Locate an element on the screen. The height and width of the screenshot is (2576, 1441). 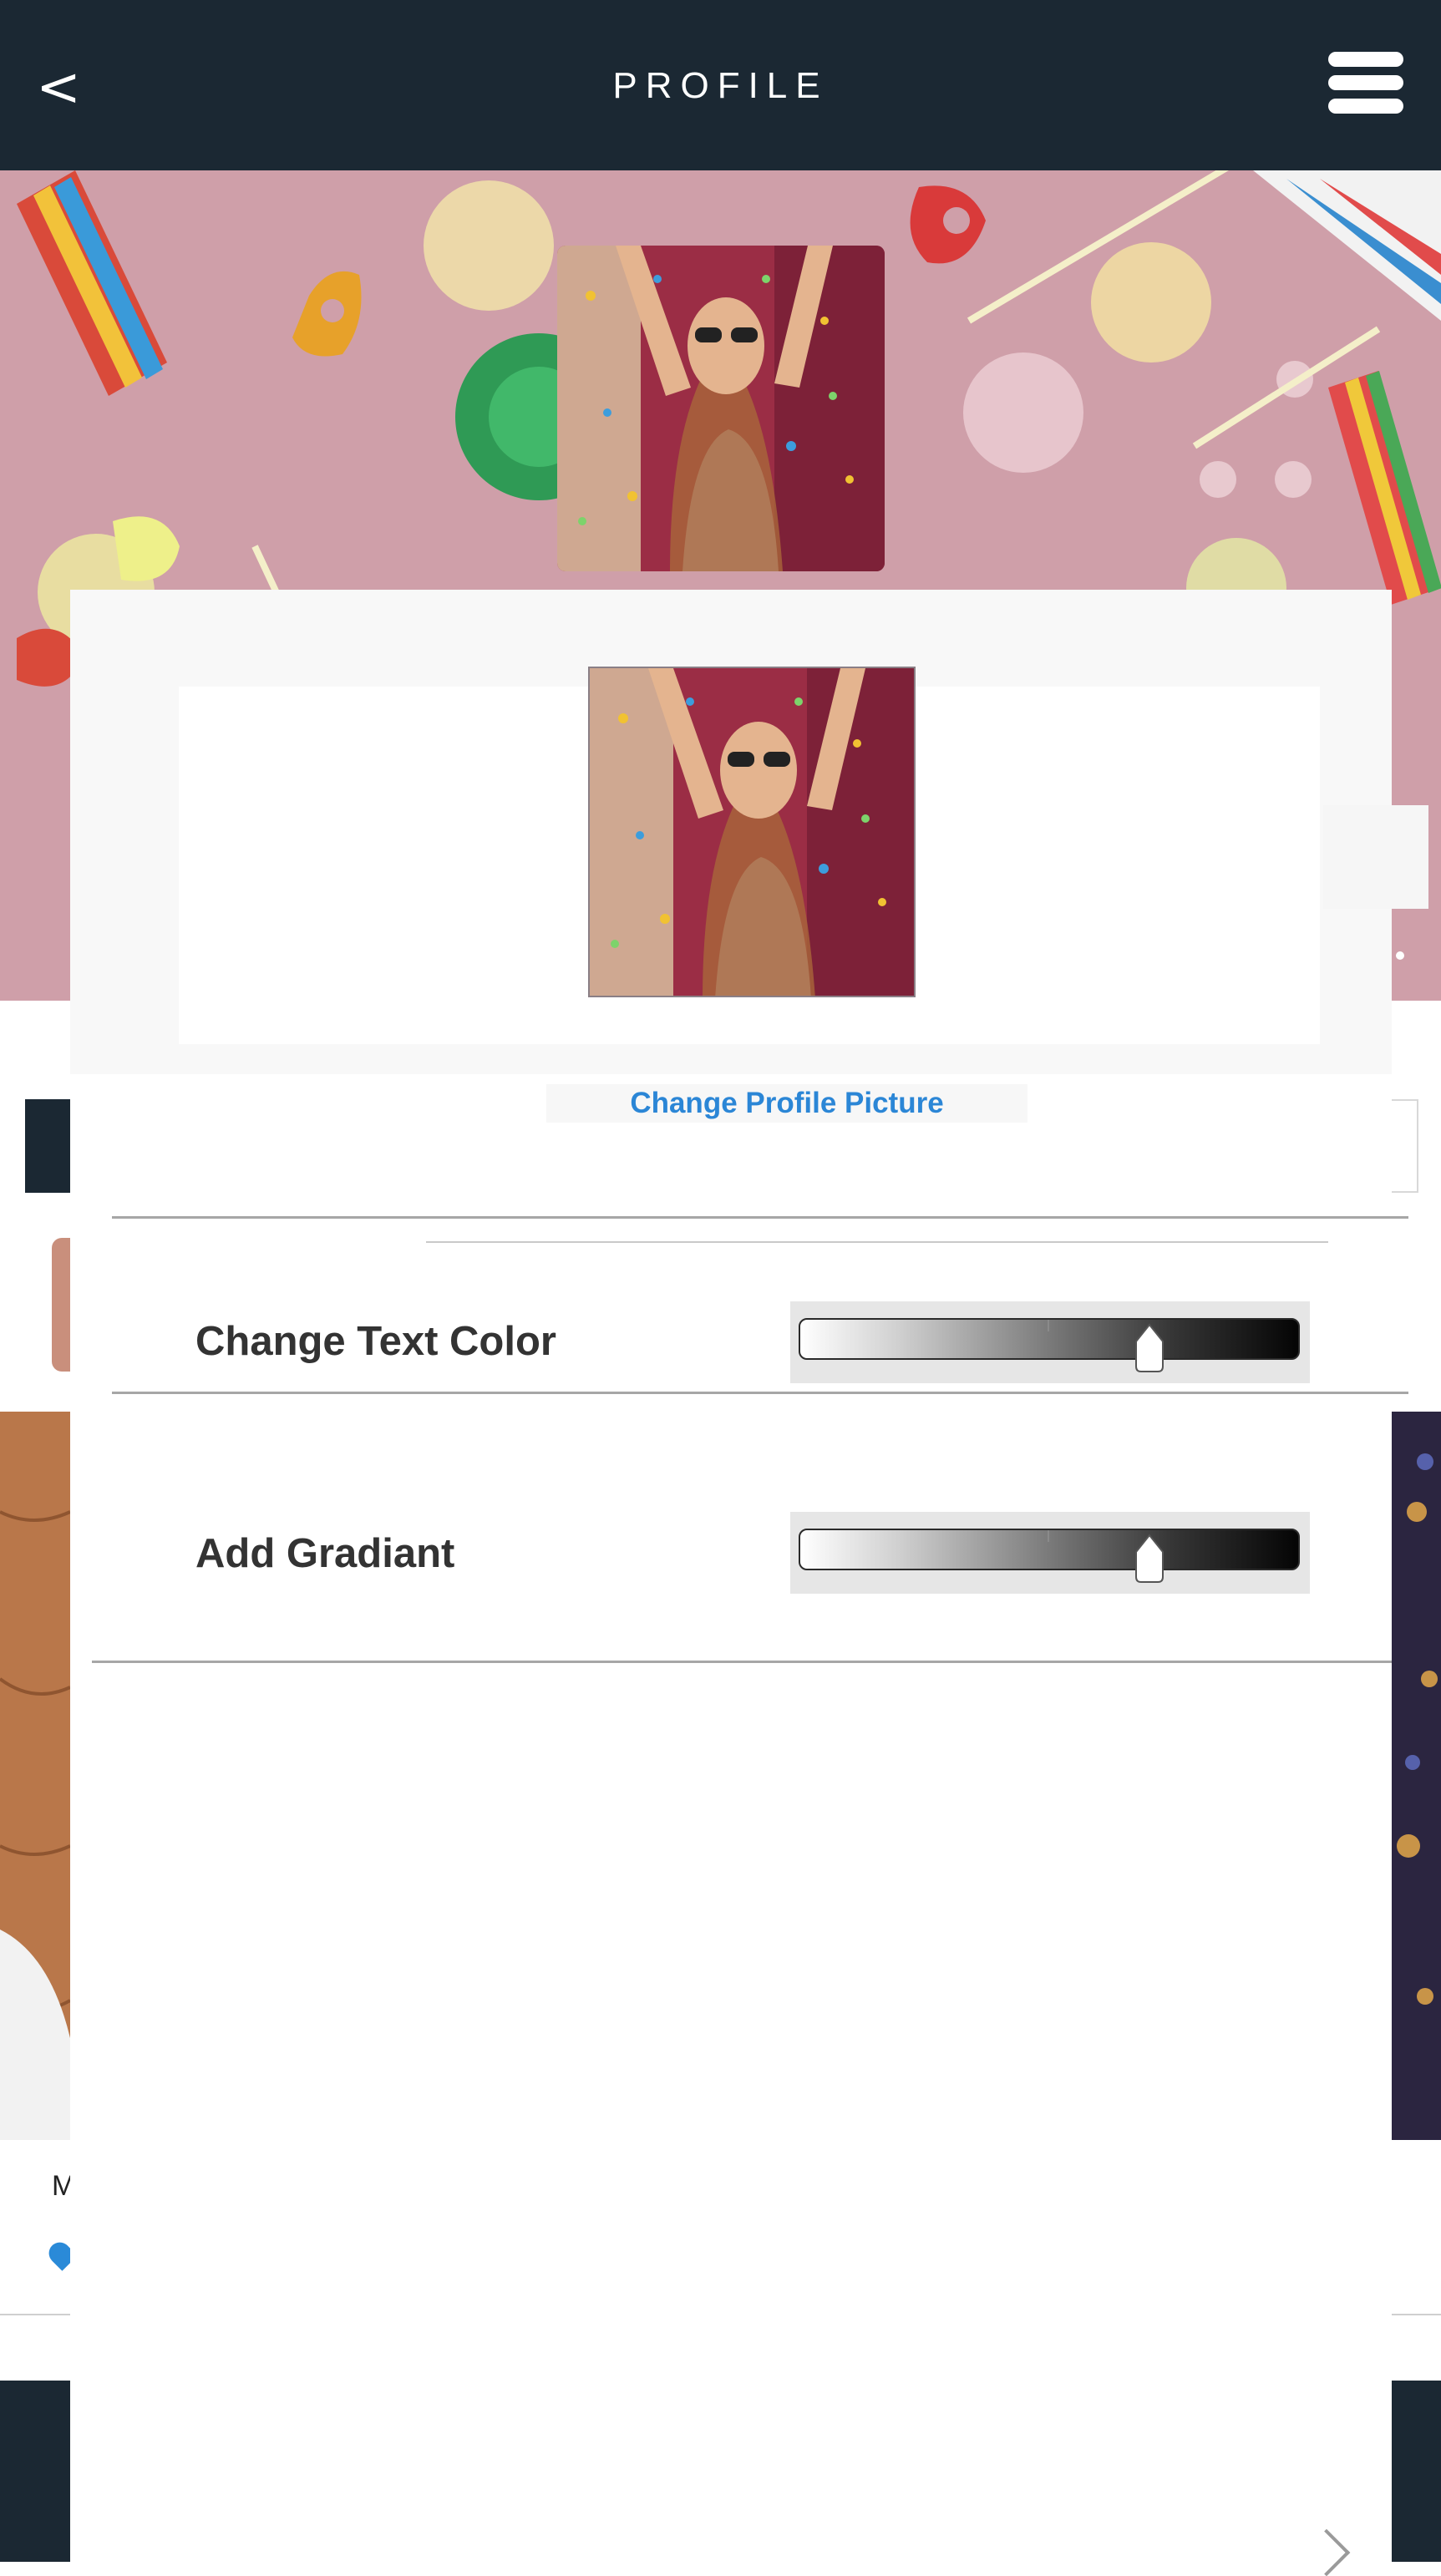
change-picture-wrapper: Change Profile Picture is located at coordinates (787, 1103).